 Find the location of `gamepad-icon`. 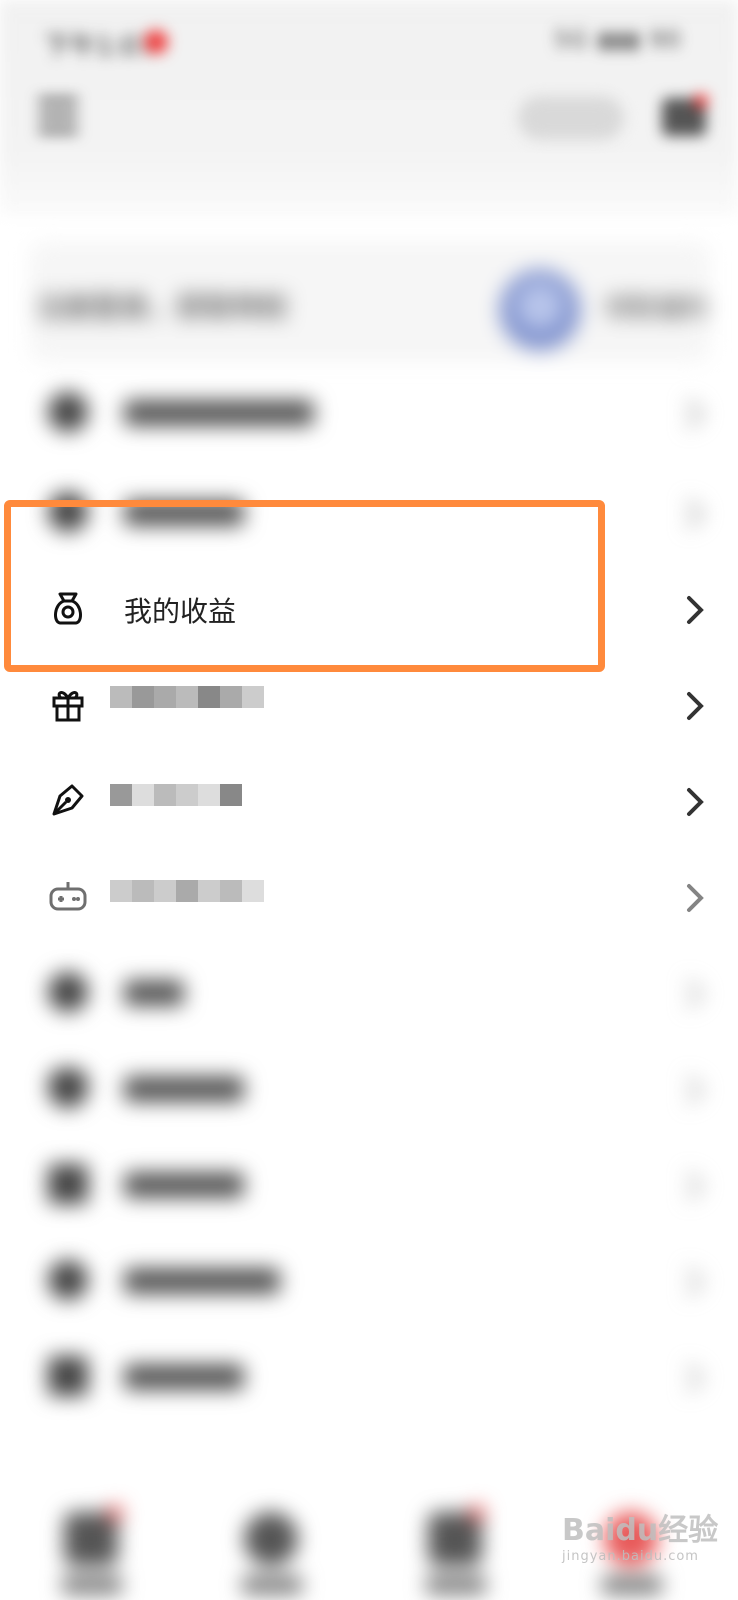

gamepad-icon is located at coordinates (68, 896).